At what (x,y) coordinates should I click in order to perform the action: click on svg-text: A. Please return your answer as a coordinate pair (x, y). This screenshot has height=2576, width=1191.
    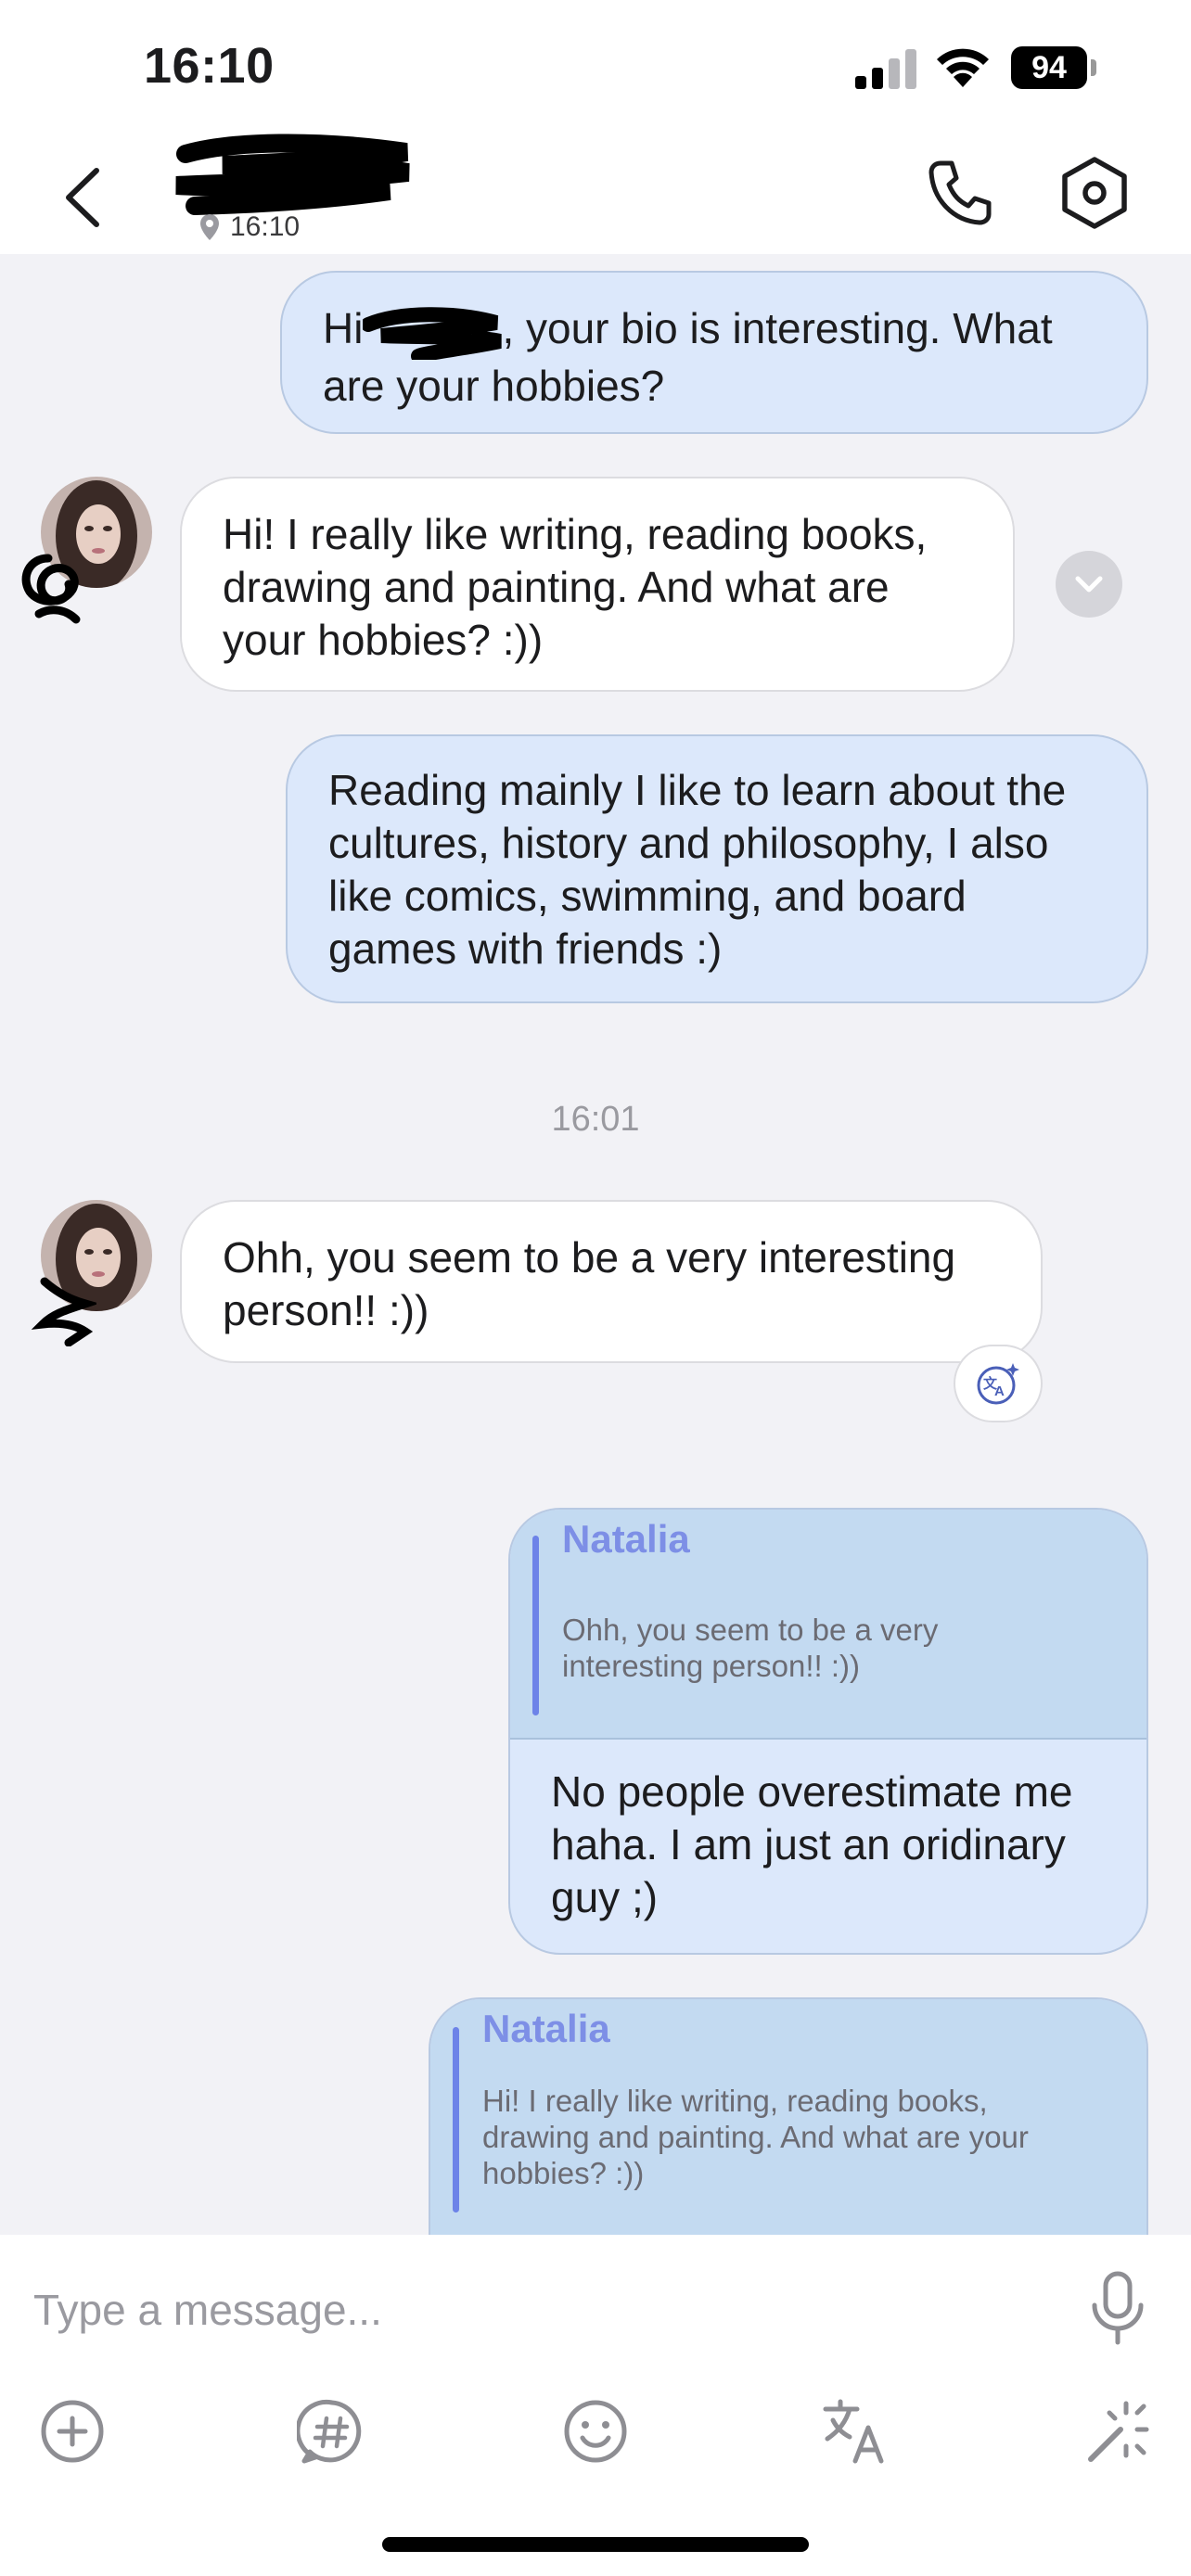
    Looking at the image, I should click on (999, 1391).